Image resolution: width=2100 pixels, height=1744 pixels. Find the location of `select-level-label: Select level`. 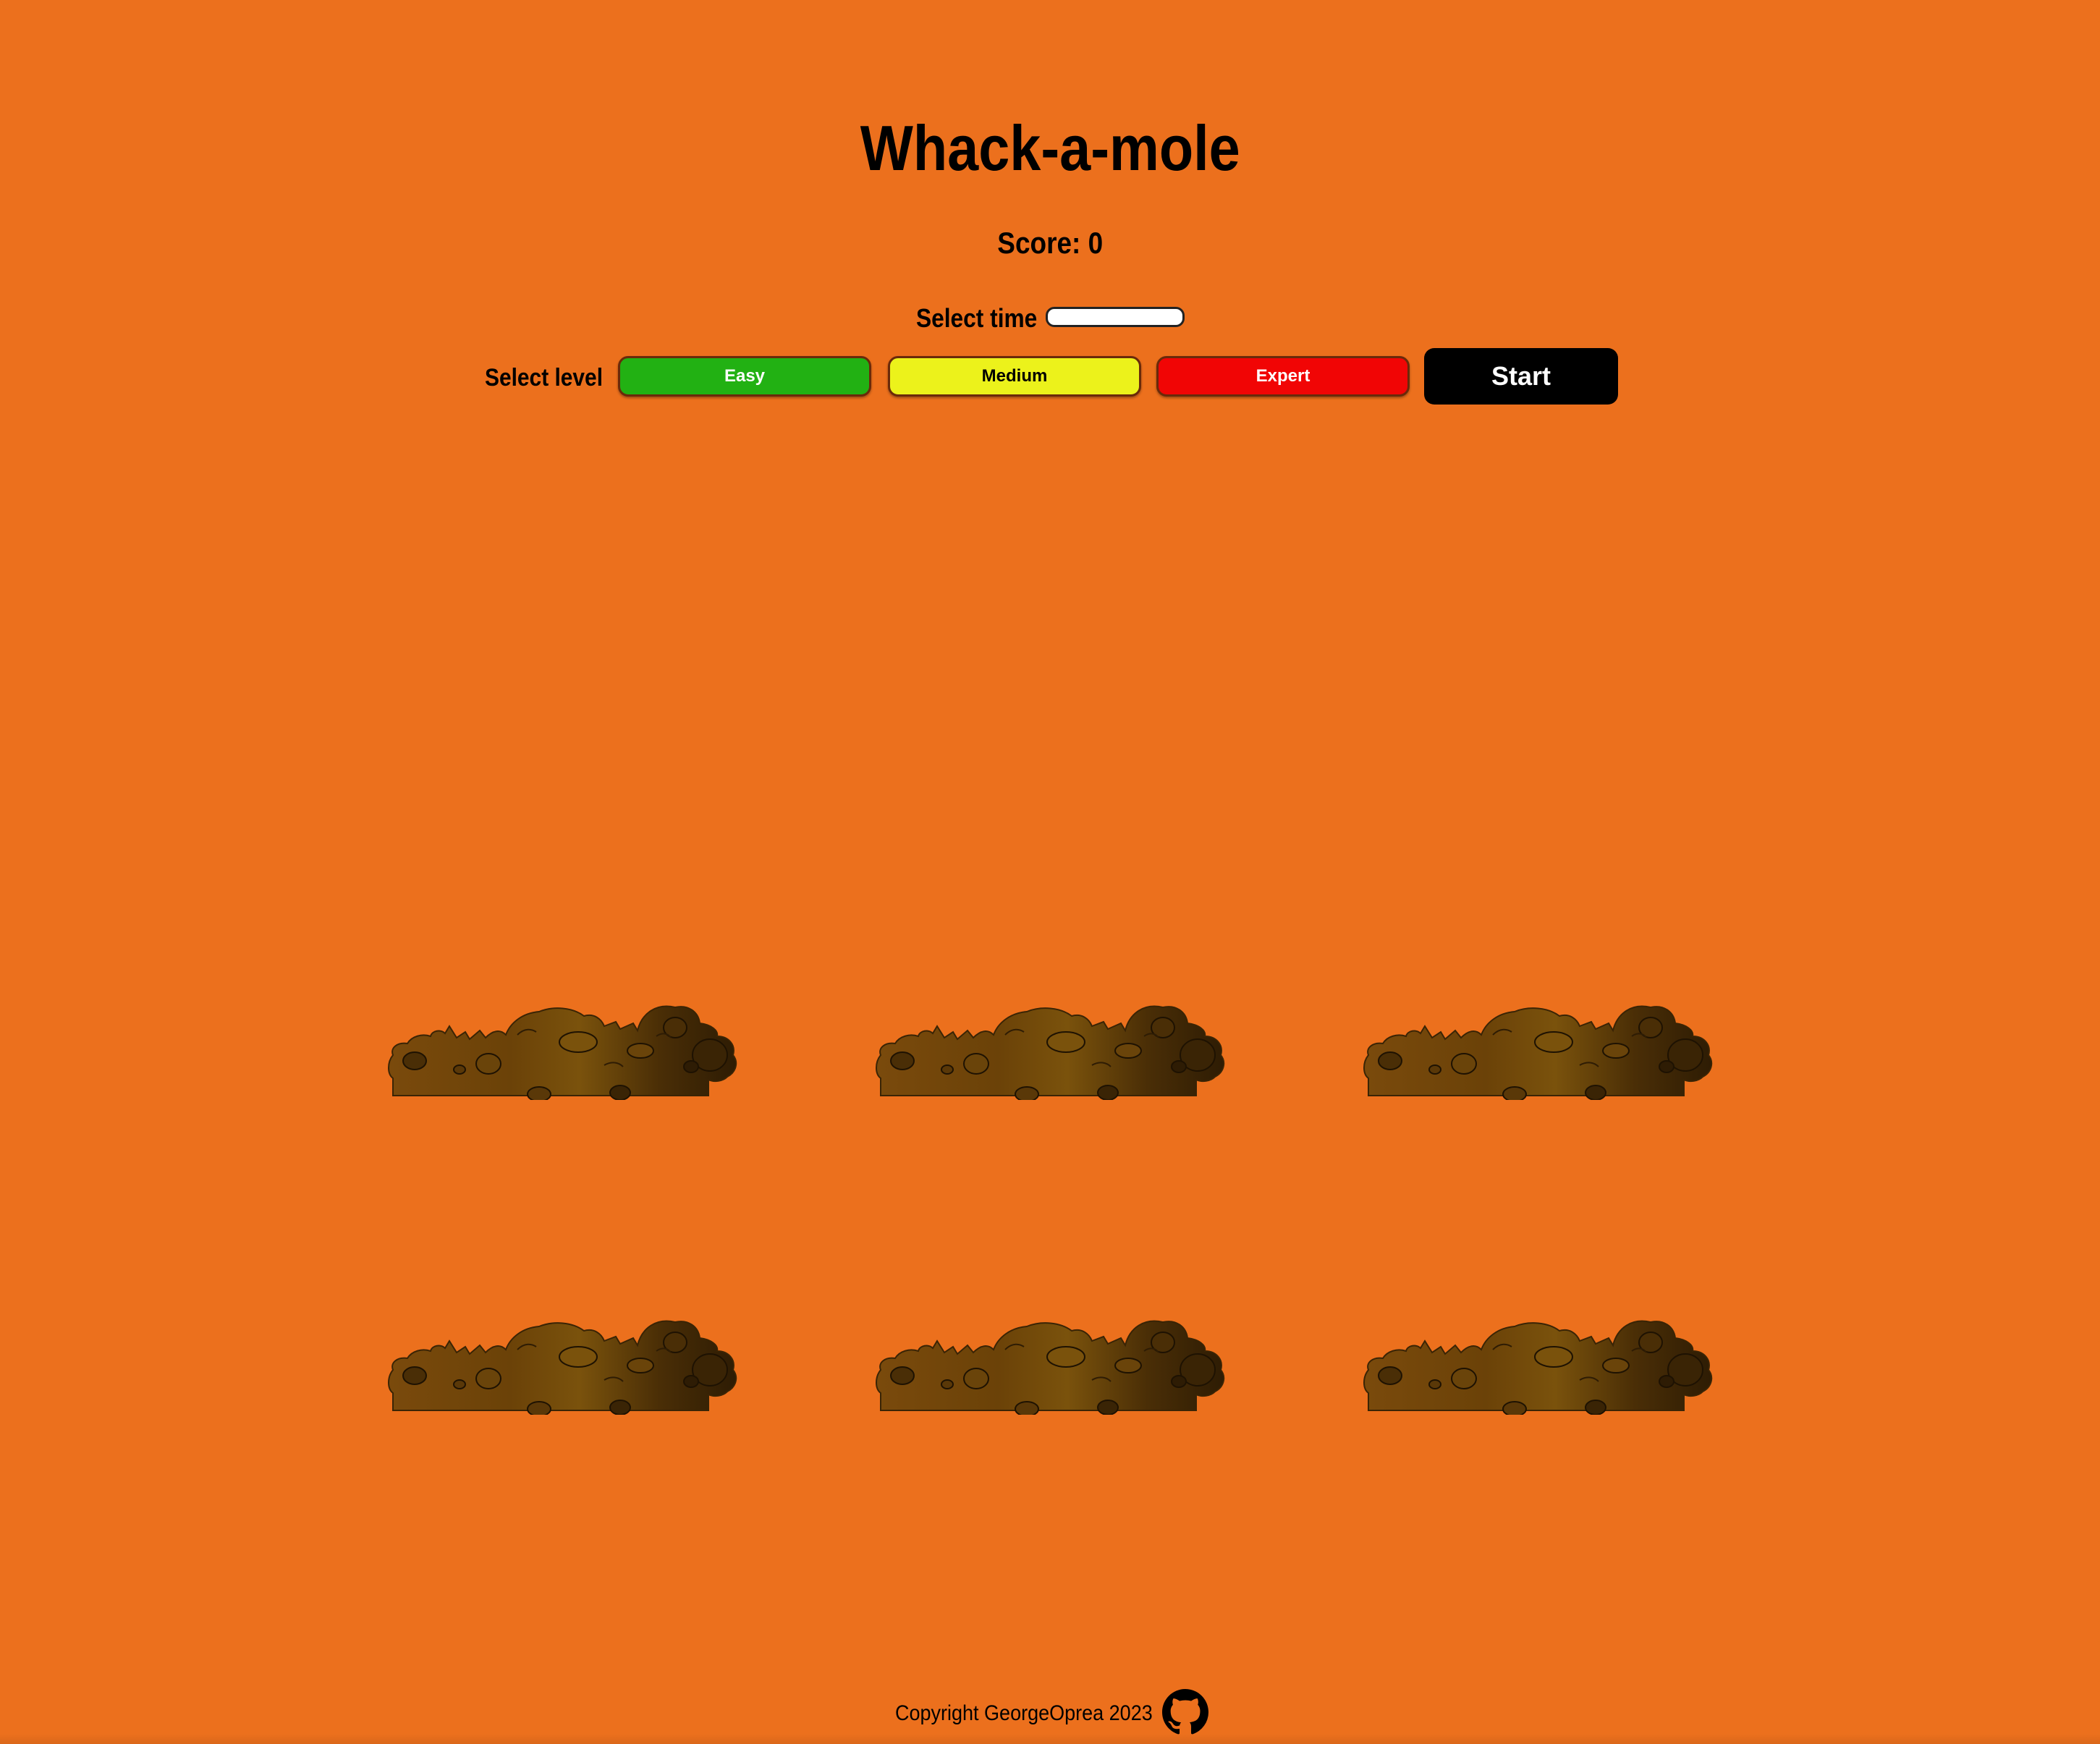

select-level-label: Select level is located at coordinates (545, 378).